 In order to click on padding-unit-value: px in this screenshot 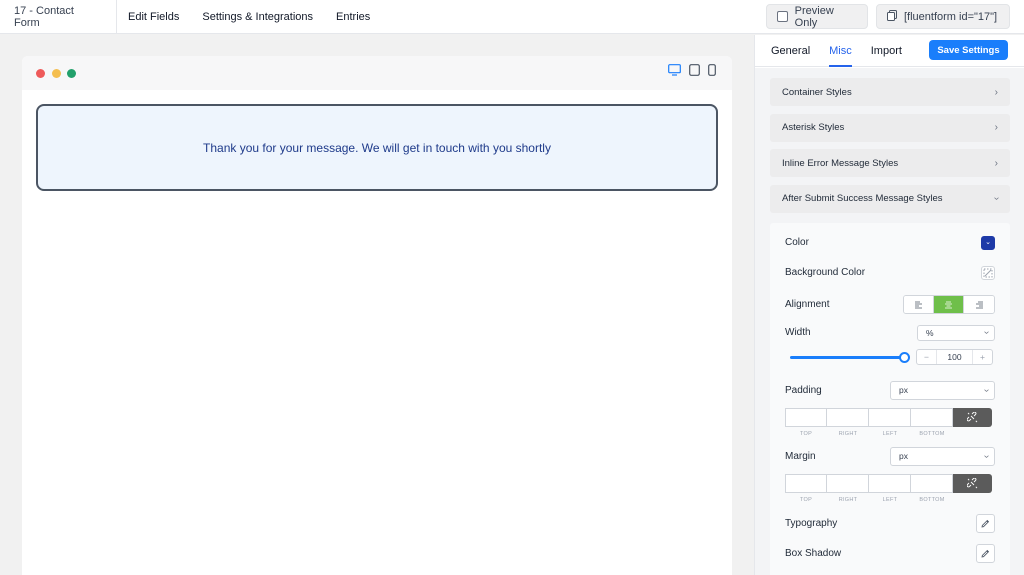, I will do `click(903, 390)`.